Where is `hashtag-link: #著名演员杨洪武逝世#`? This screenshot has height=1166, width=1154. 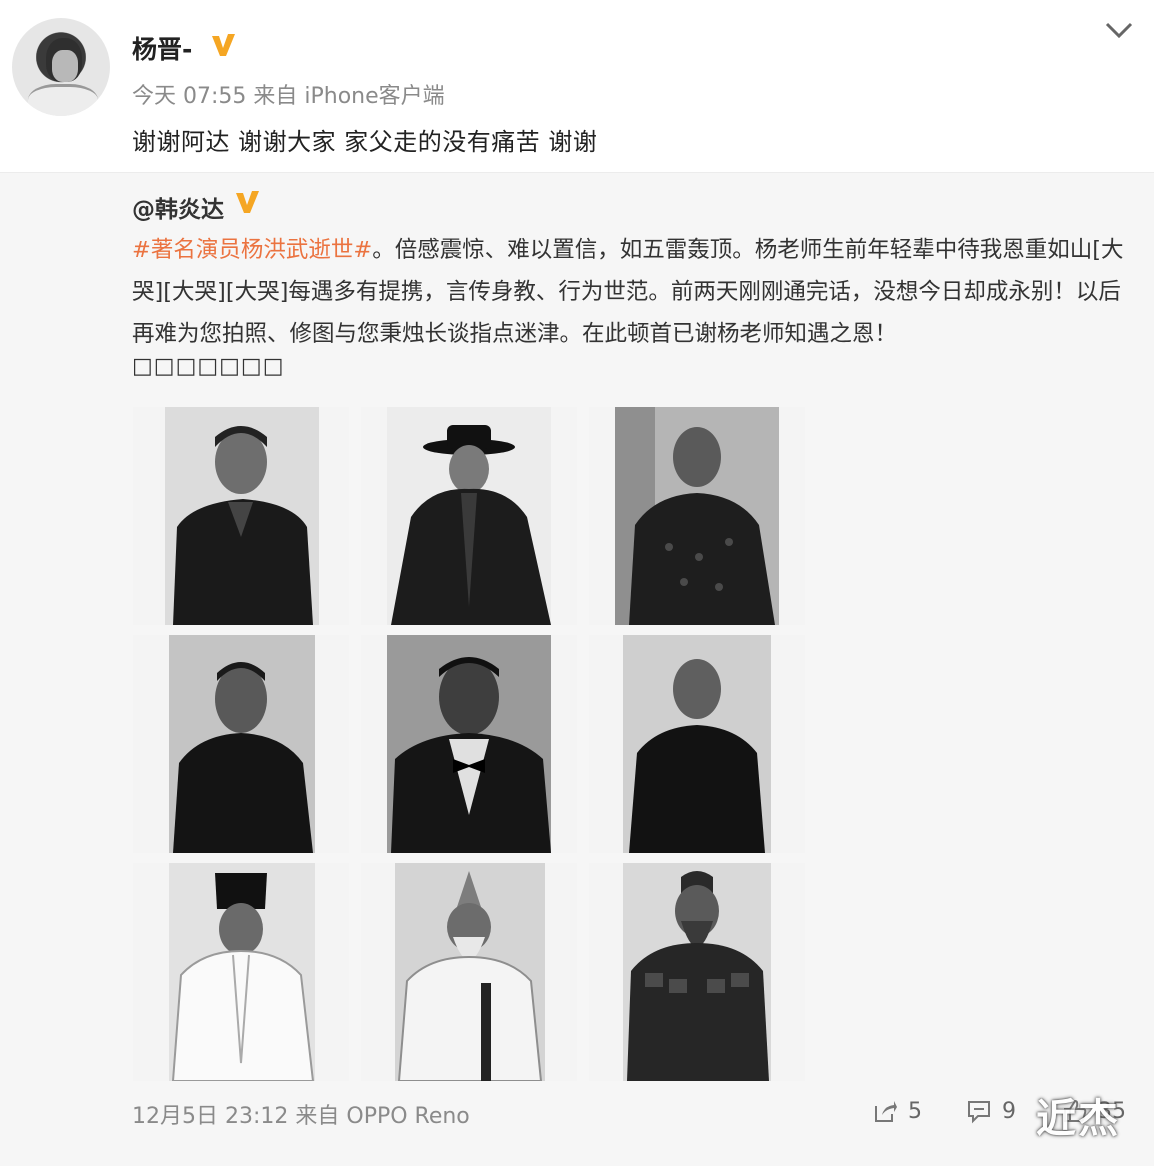
hashtag-link: #著名演员杨洪武逝世# is located at coordinates (252, 250).